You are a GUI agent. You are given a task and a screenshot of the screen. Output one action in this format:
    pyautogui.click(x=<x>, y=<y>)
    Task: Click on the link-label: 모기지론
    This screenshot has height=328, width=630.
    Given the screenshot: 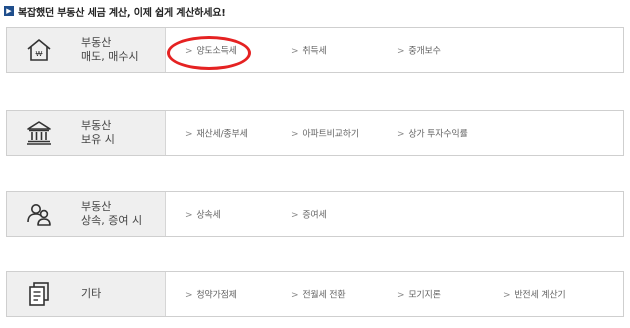 What is the action you would take?
    pyautogui.click(x=424, y=295)
    